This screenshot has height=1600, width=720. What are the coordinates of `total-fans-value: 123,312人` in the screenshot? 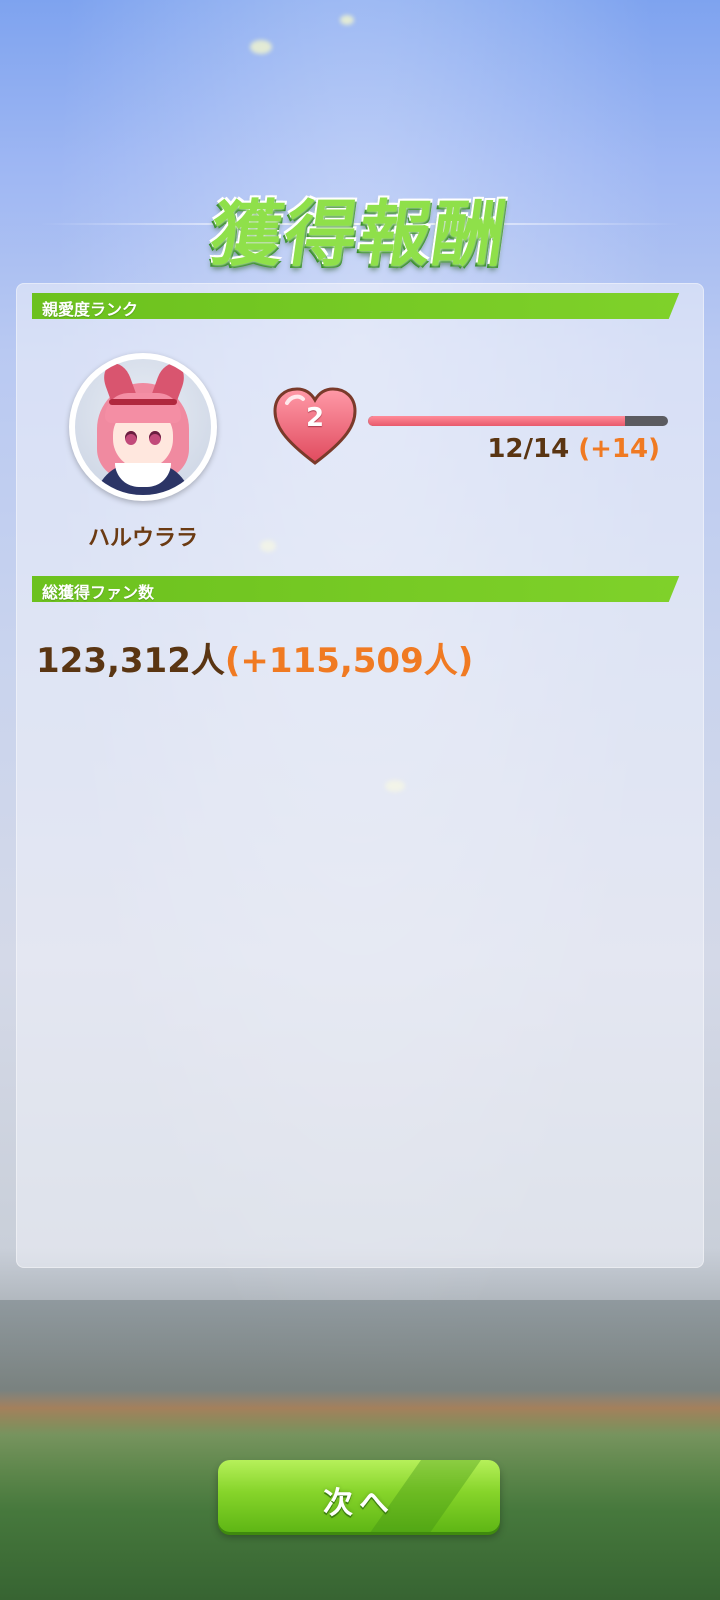 It's located at (130, 661).